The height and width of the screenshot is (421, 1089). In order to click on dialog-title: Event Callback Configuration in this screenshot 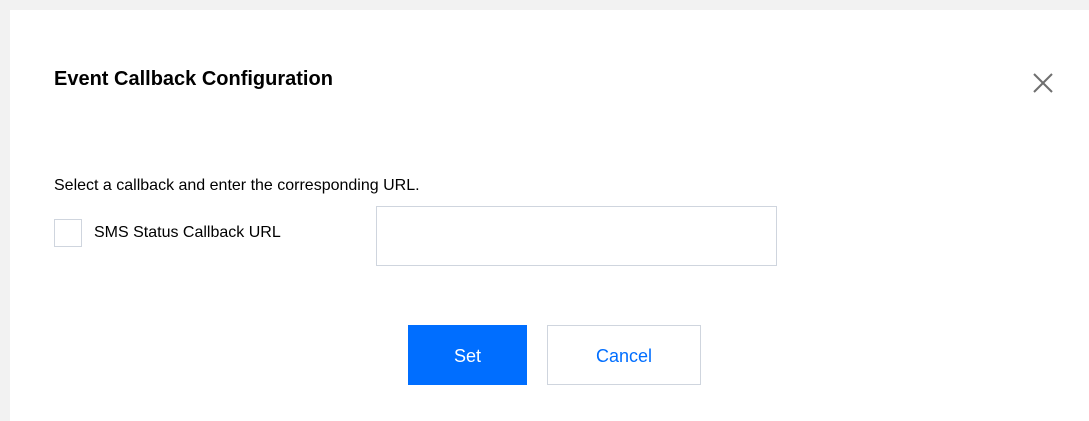, I will do `click(193, 79)`.